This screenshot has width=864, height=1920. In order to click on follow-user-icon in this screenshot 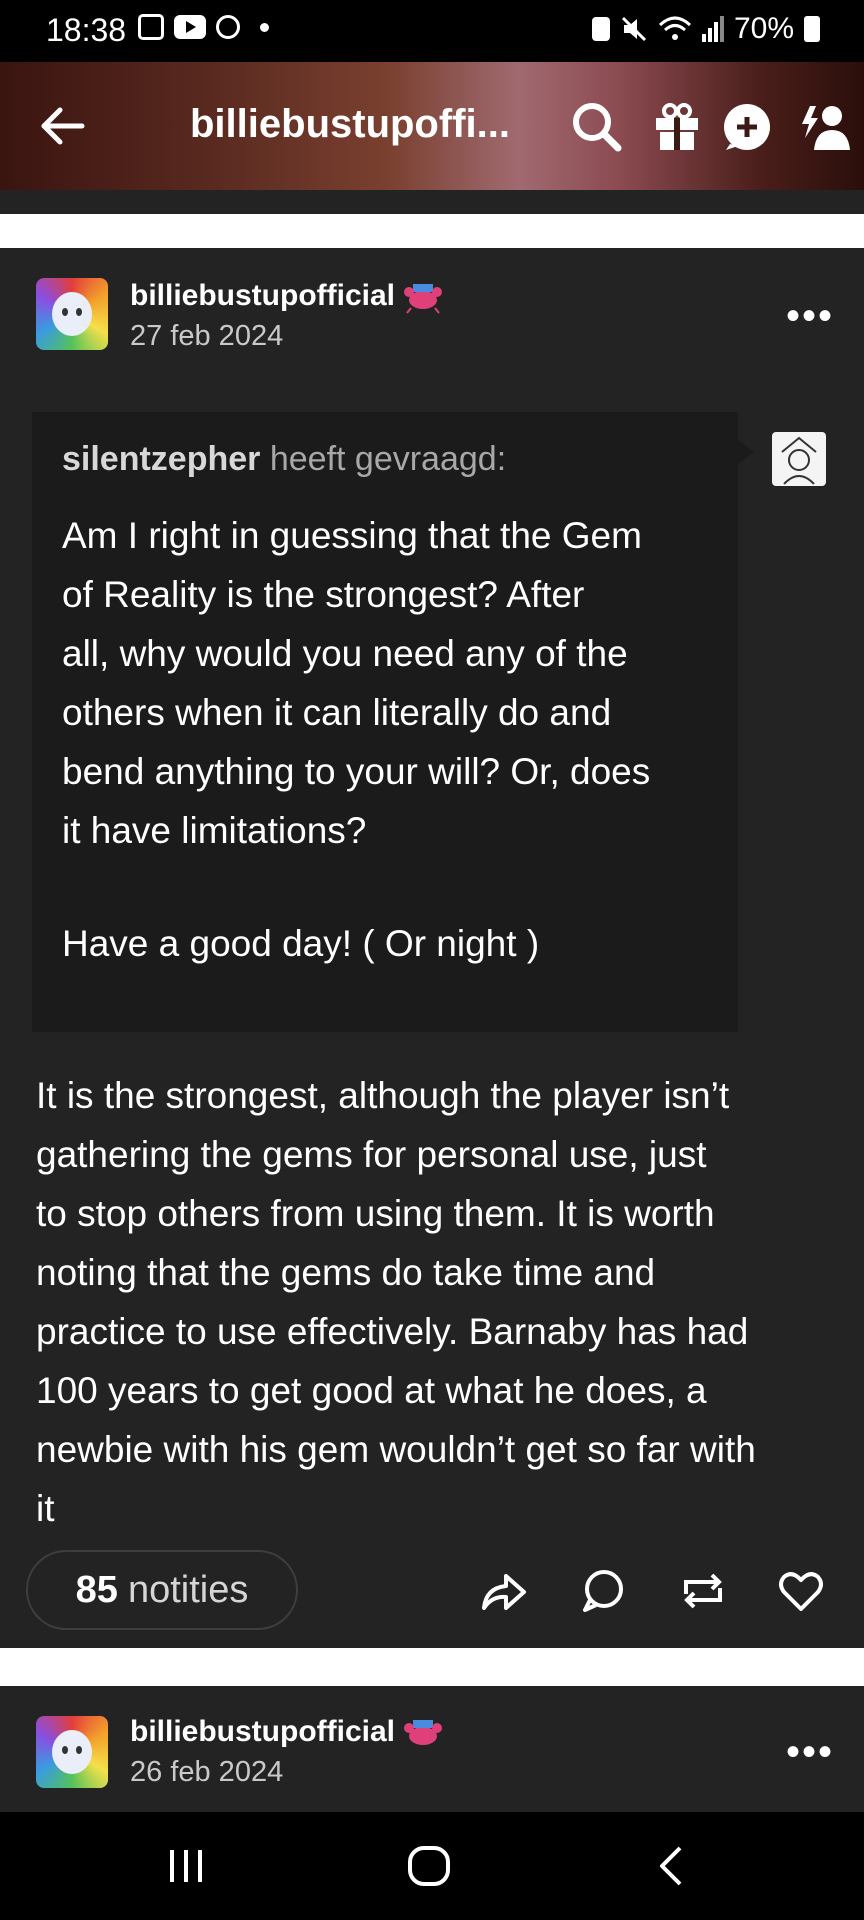, I will do `click(825, 127)`.